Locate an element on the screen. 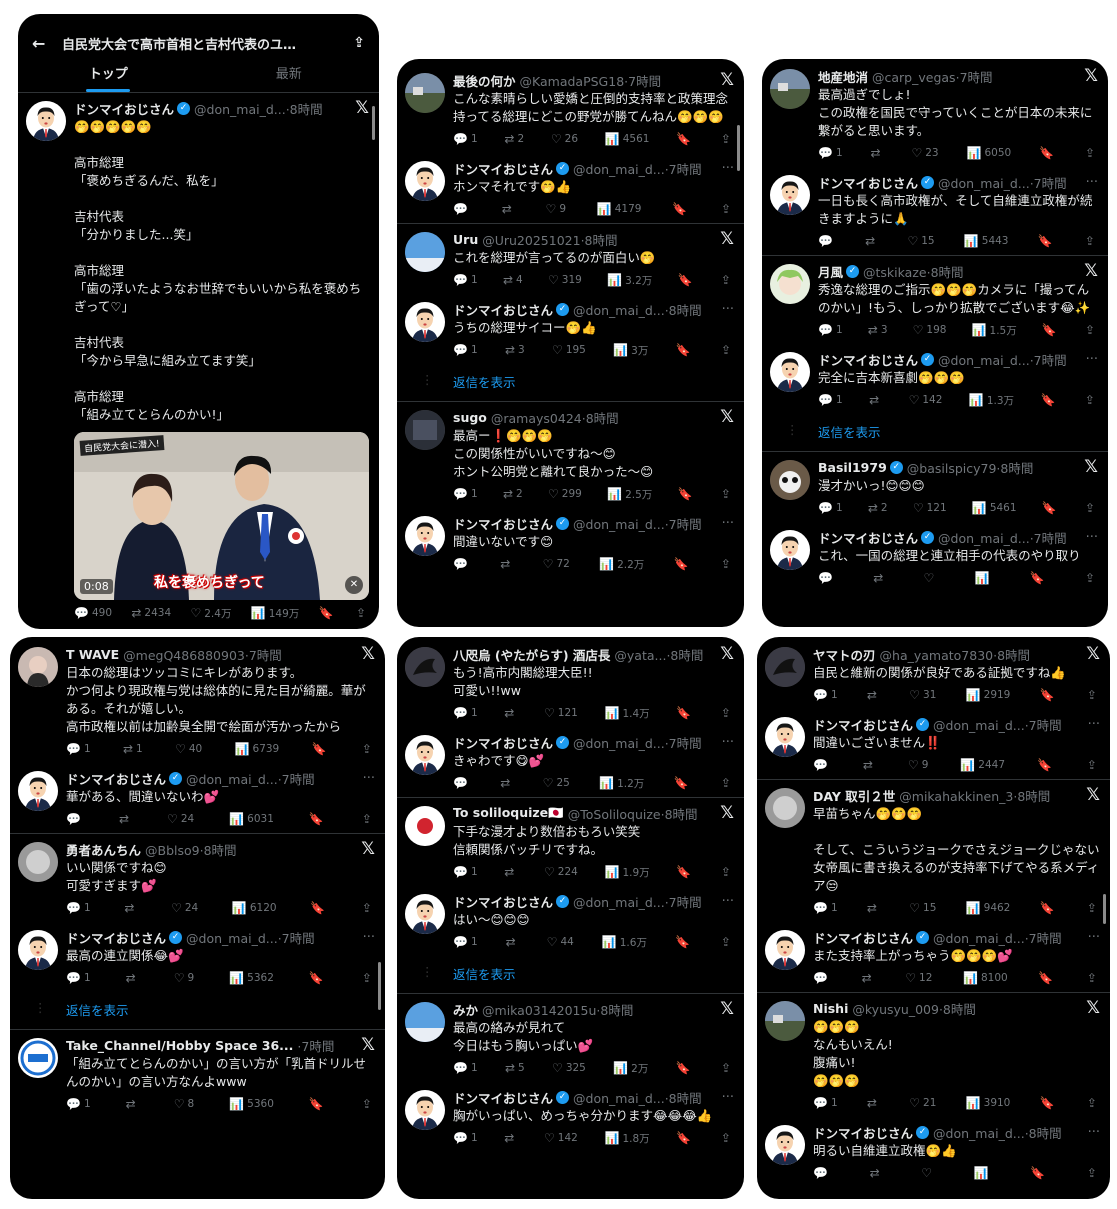 The width and height of the screenshot is (1117, 1209). author-name: Uru is located at coordinates (465, 239).